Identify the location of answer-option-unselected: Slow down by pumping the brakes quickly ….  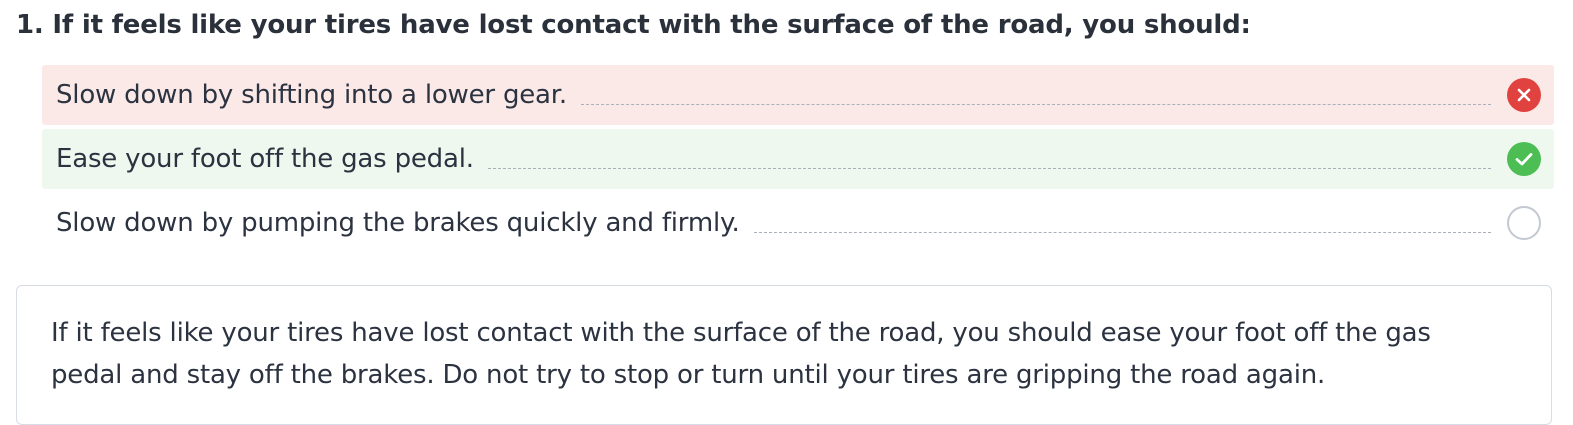
(798, 223).